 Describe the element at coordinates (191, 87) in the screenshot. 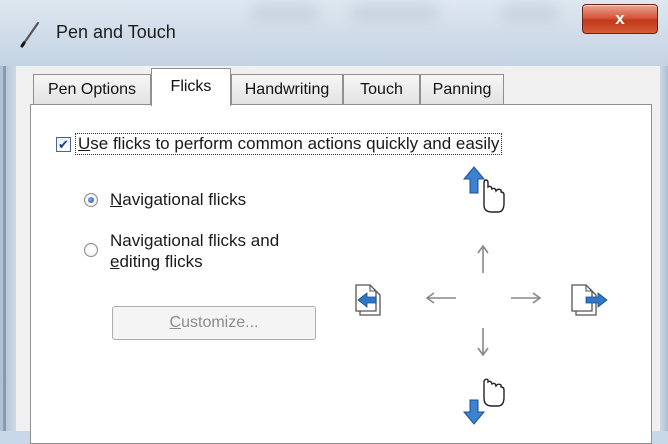

I see `tab-flicks: Flicks` at that location.